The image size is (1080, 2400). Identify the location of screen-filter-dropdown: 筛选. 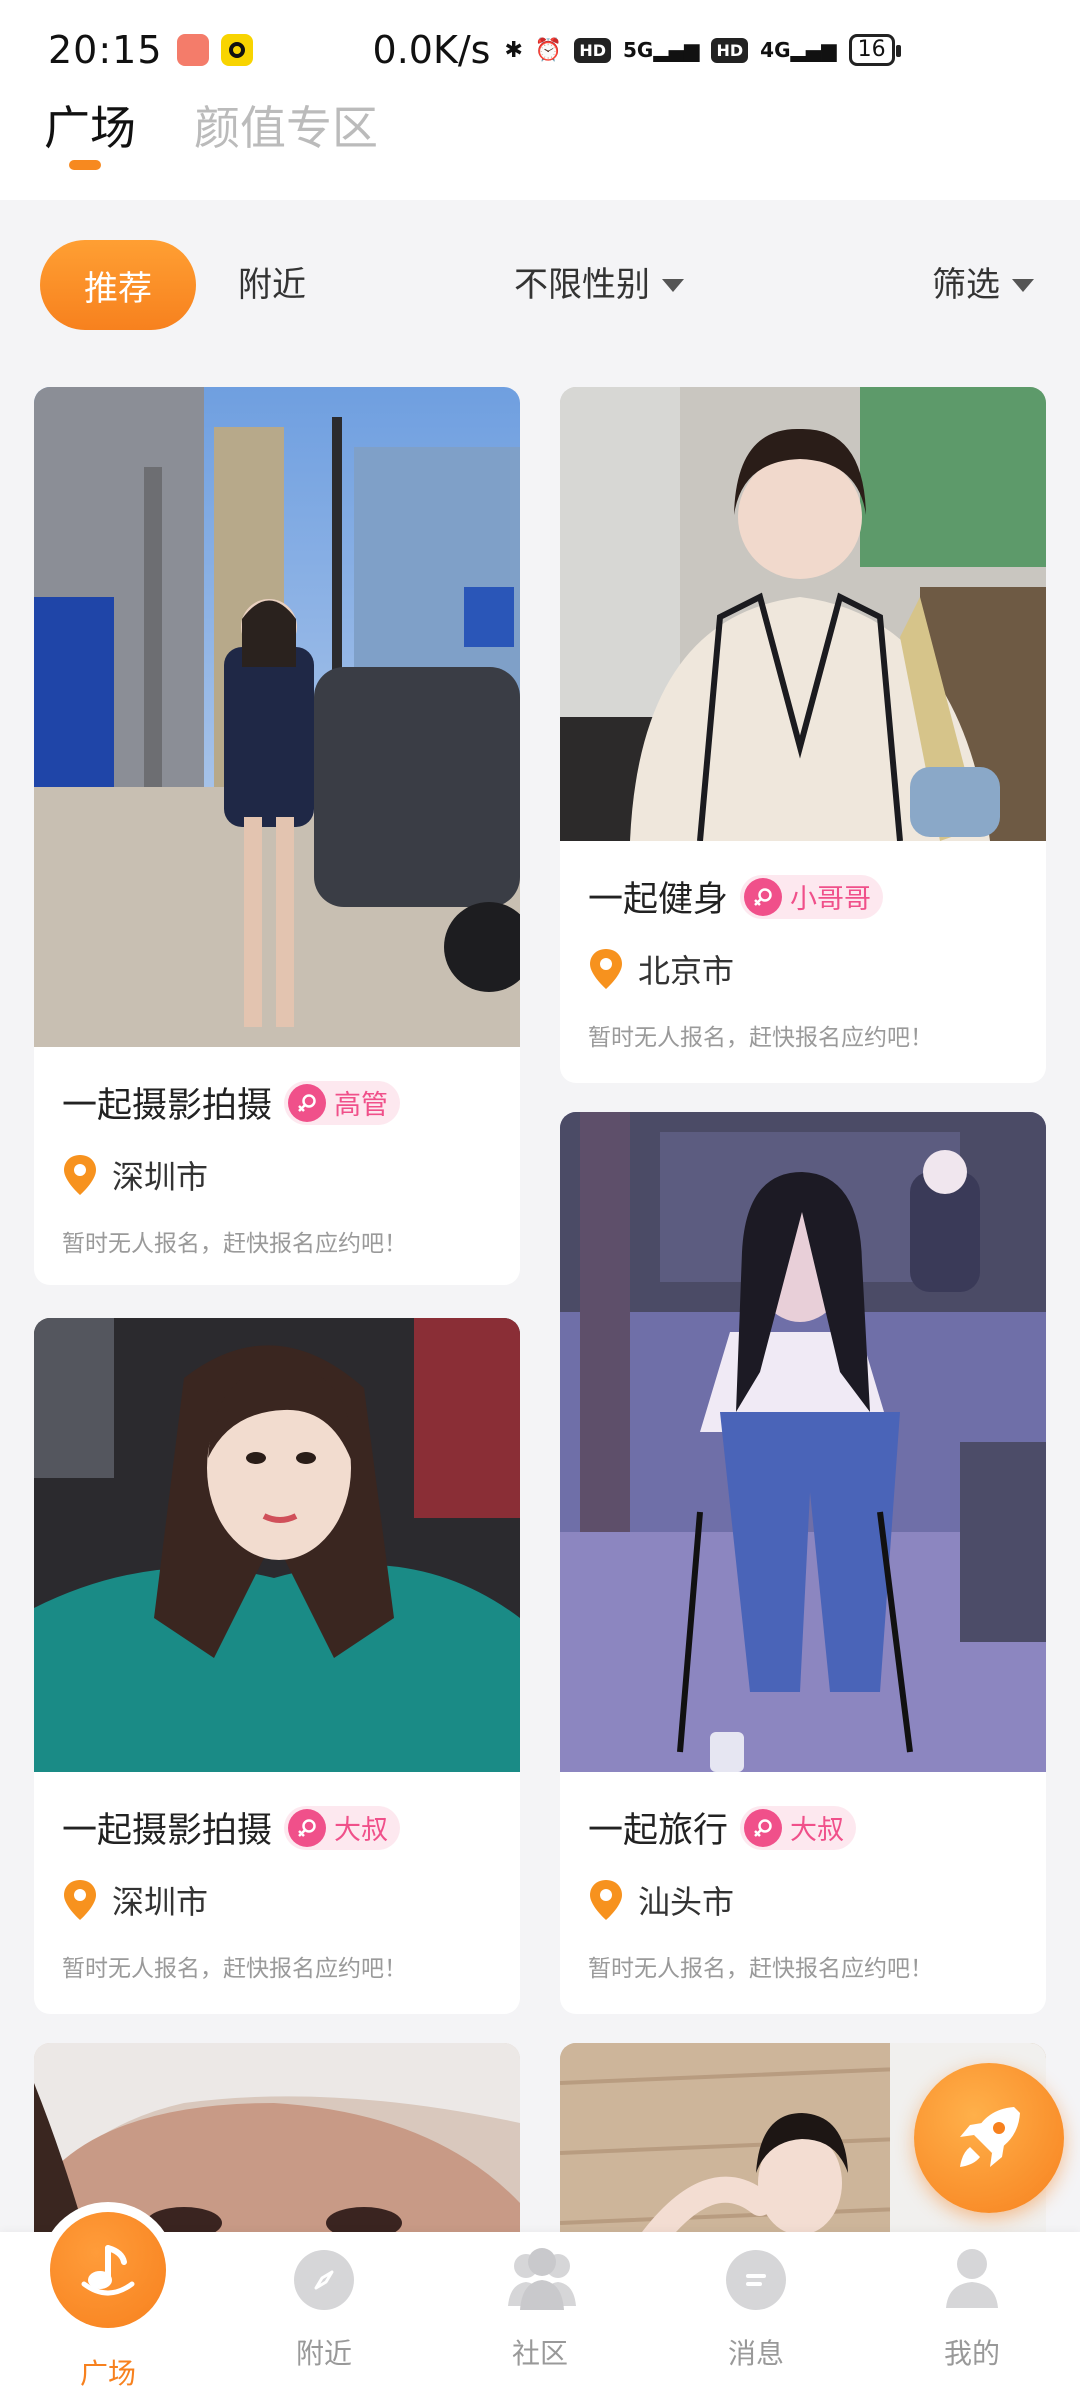
(983, 285).